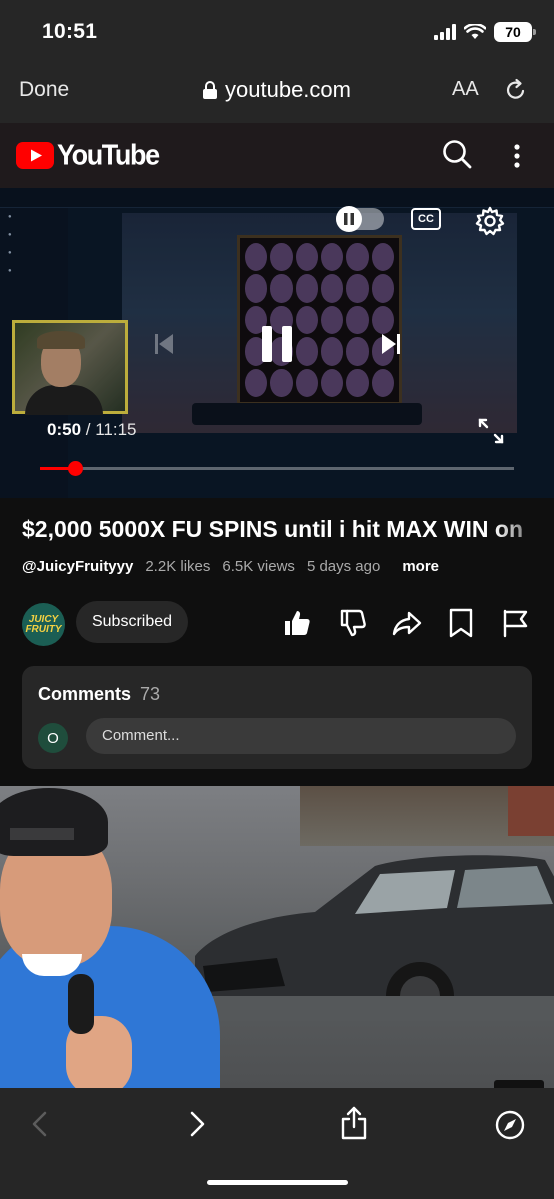 The width and height of the screenshot is (554, 1199). Describe the element at coordinates (407, 623) in the screenshot. I see `share-icon` at that location.